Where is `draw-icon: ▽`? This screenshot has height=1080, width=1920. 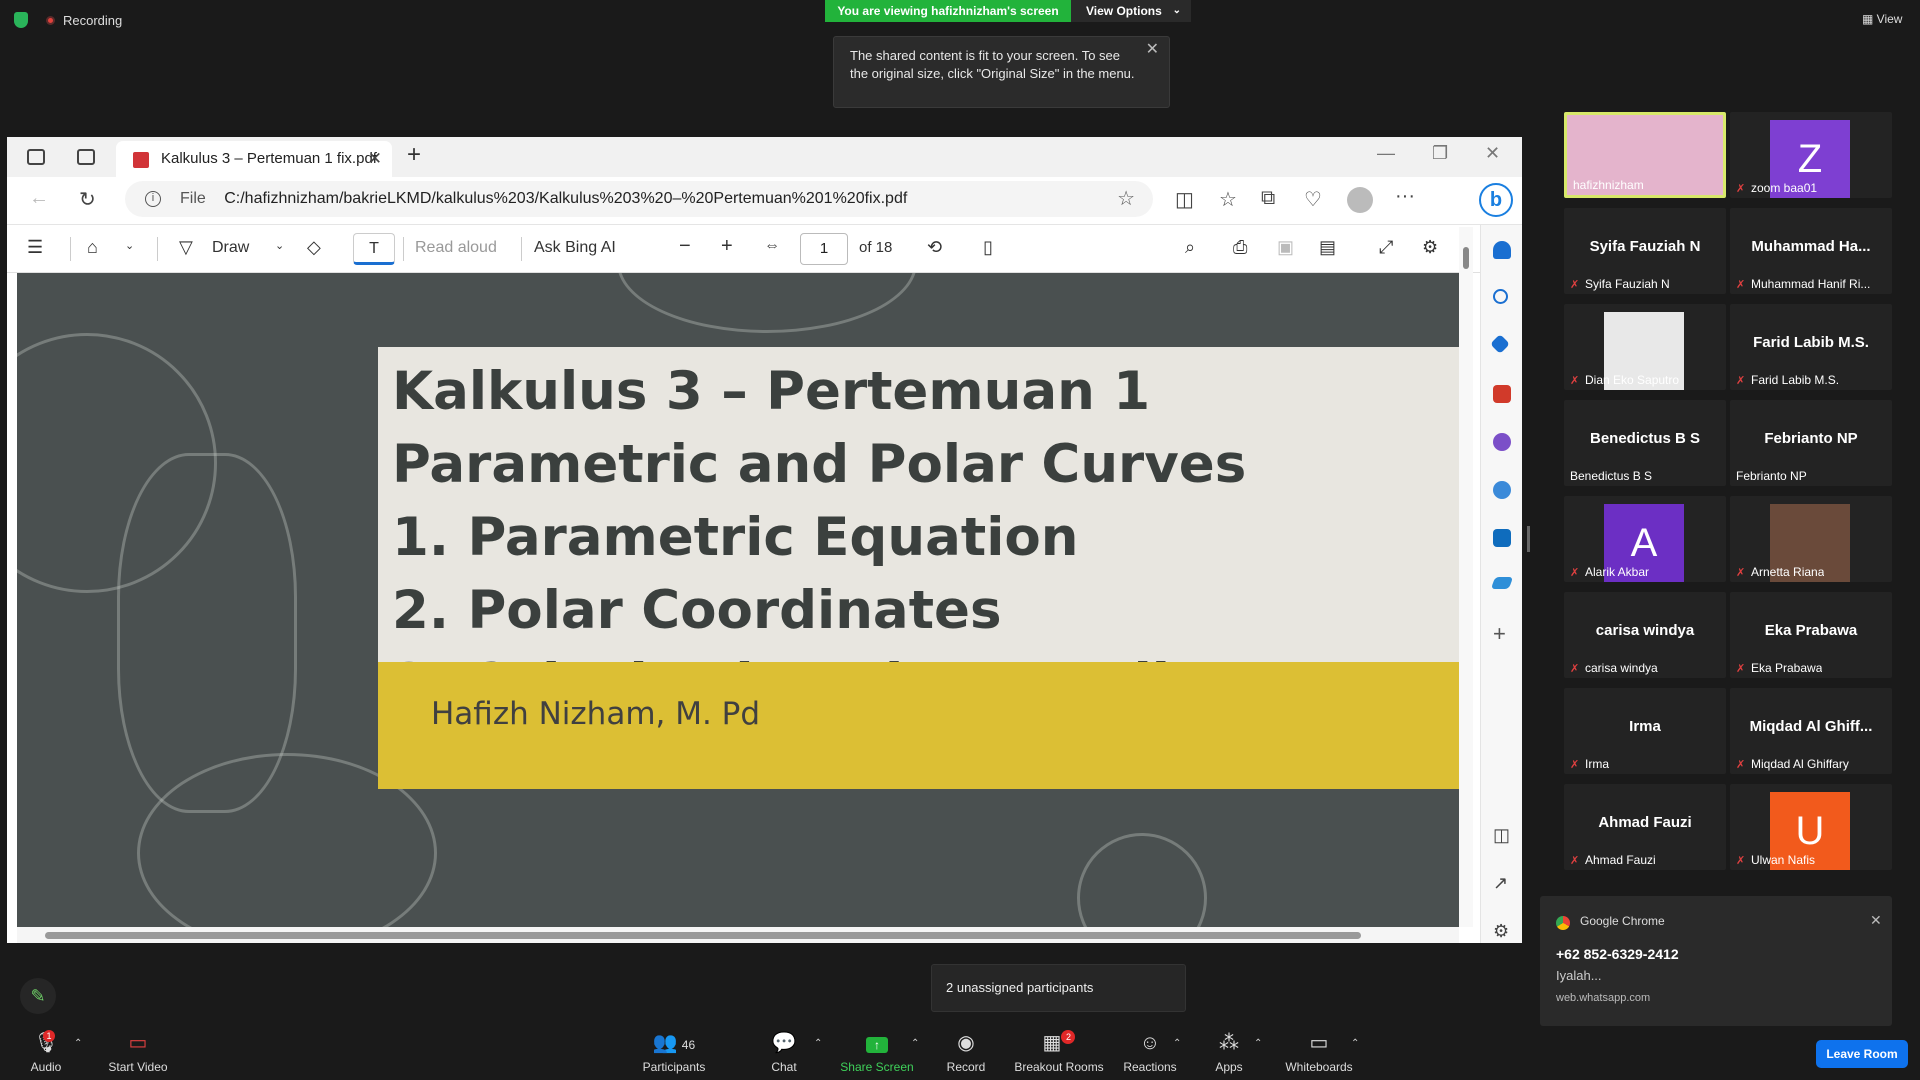
draw-icon: ▽ is located at coordinates (186, 247).